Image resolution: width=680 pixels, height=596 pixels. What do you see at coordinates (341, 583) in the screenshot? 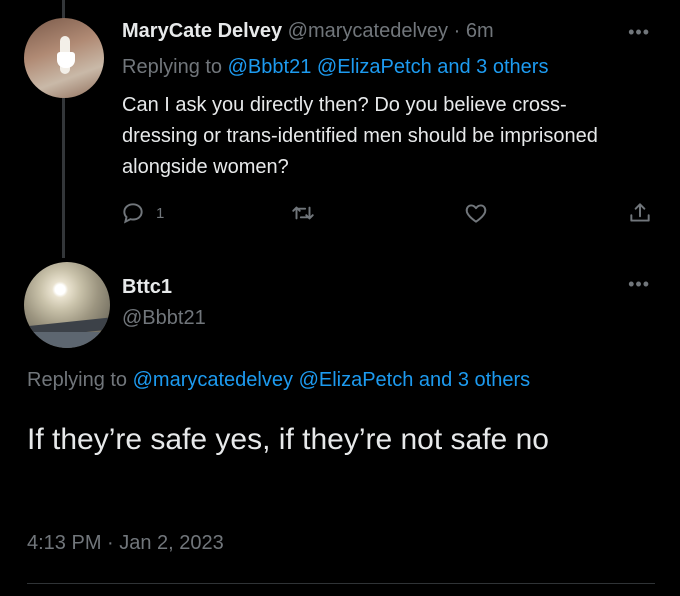
I see `divider` at bounding box center [341, 583].